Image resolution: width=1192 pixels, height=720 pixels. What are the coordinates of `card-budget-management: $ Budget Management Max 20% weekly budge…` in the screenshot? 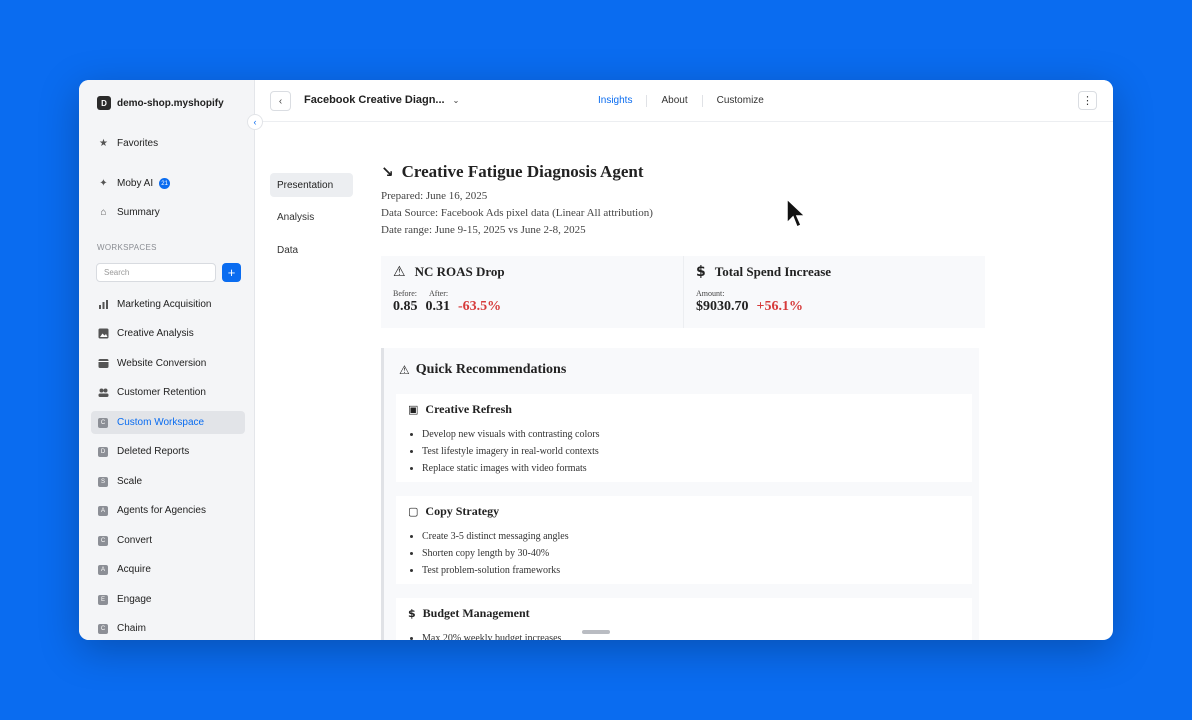 It's located at (684, 619).